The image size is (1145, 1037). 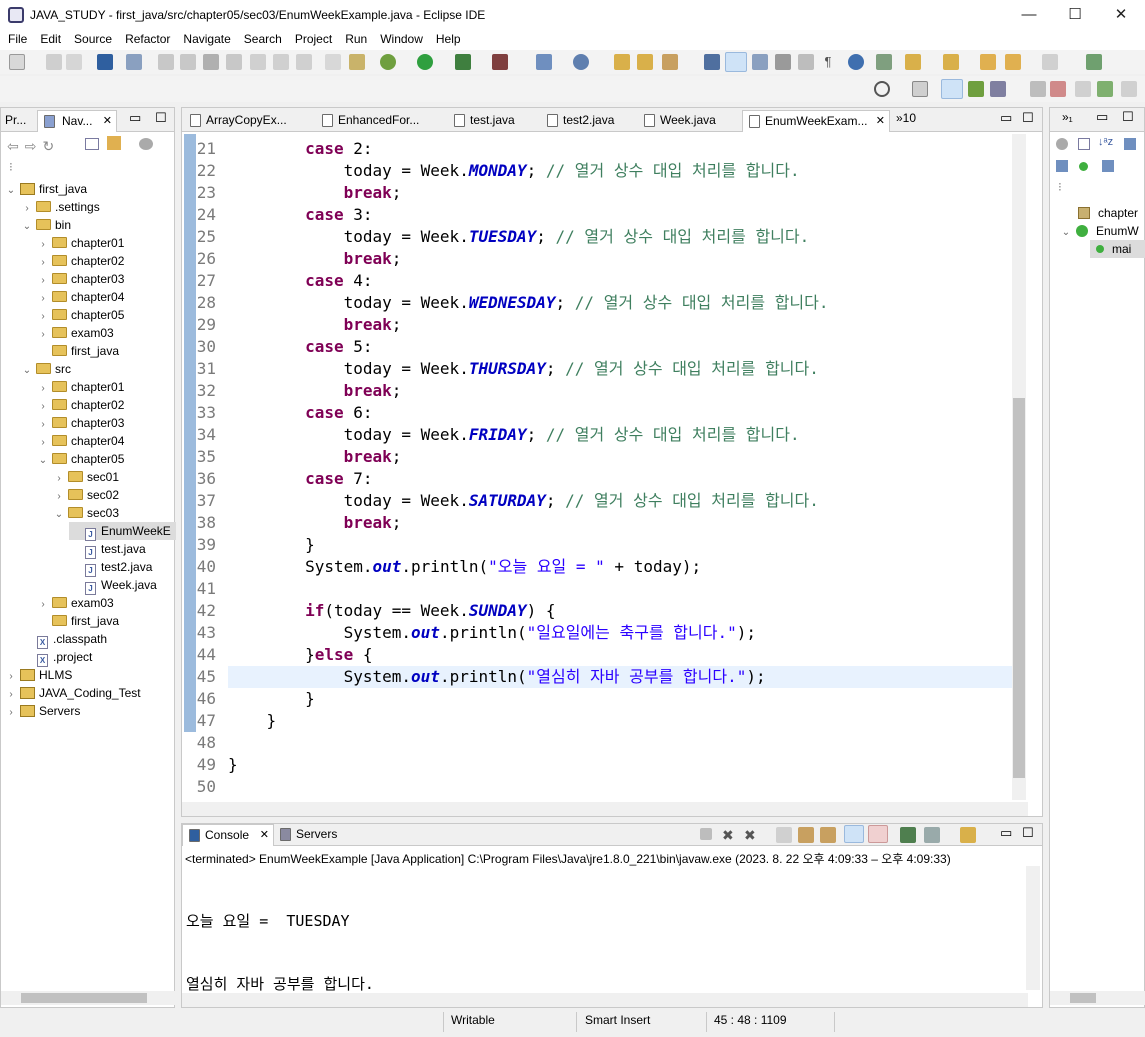 I want to click on menu-file: File, so click(x=13, y=38).